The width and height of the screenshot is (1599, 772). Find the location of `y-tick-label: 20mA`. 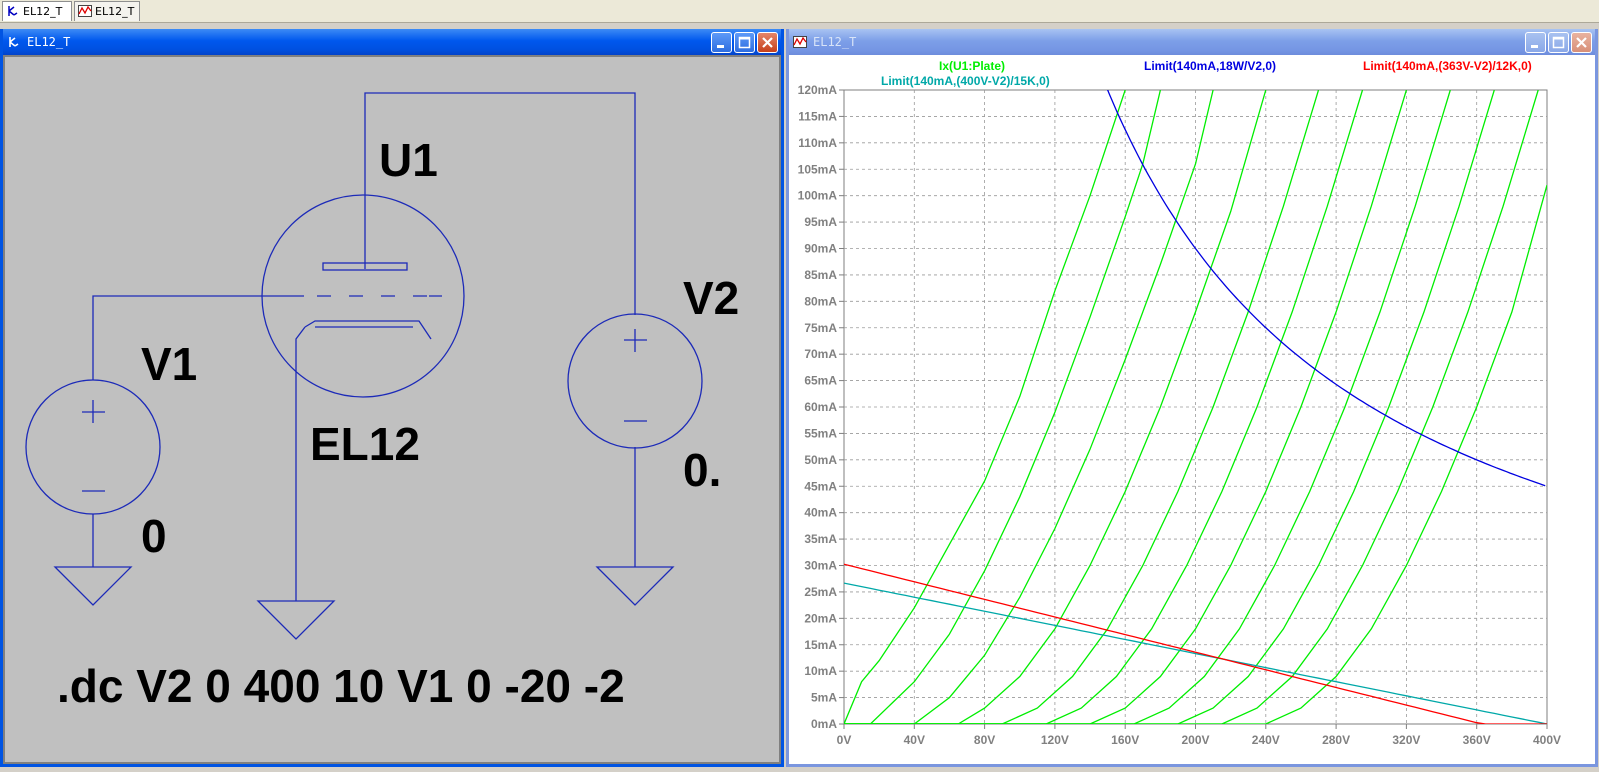

y-tick-label: 20mA is located at coordinates (820, 618).